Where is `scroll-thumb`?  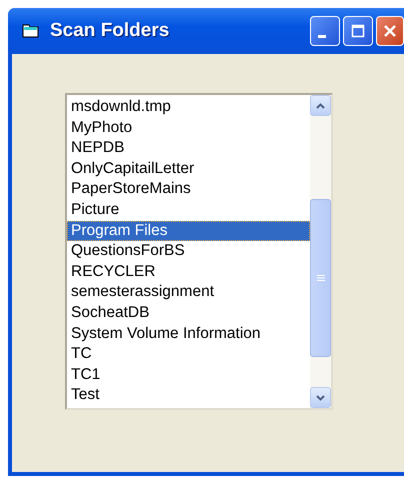 scroll-thumb is located at coordinates (320, 278).